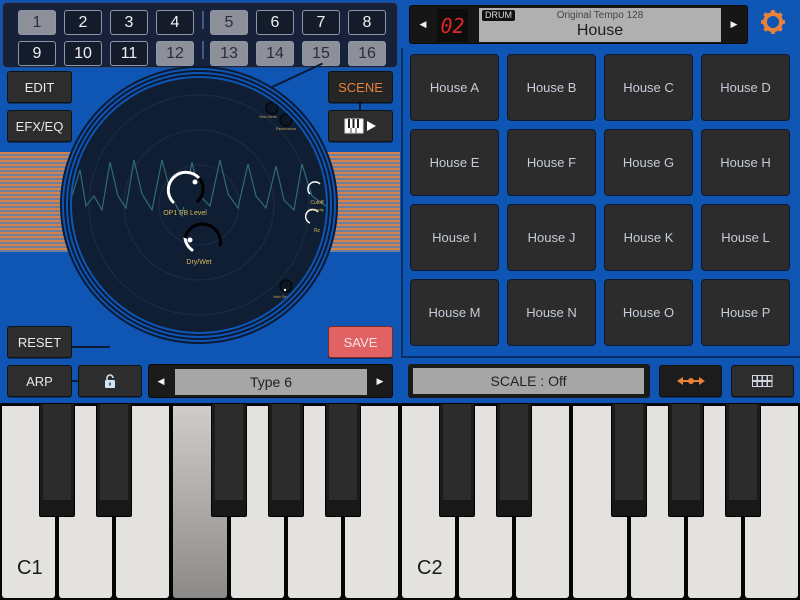 This screenshot has height=600, width=800. What do you see at coordinates (742, 460) in the screenshot?
I see `black-key-asharp2` at bounding box center [742, 460].